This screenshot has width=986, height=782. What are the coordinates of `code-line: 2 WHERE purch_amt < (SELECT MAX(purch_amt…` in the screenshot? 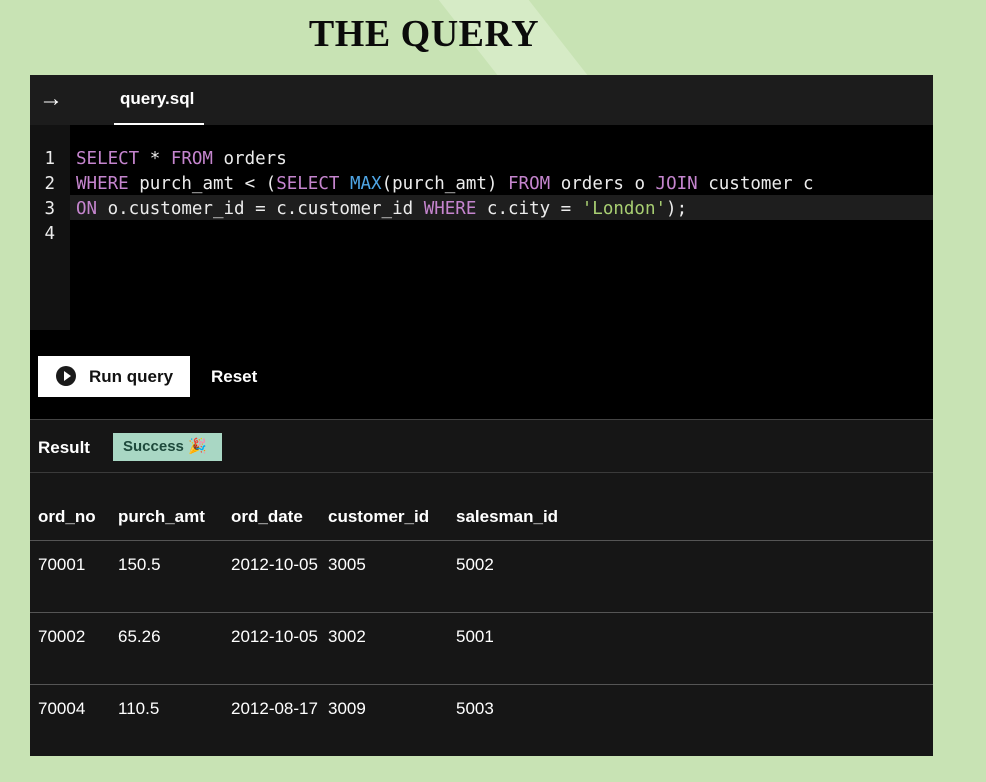 It's located at (481, 184).